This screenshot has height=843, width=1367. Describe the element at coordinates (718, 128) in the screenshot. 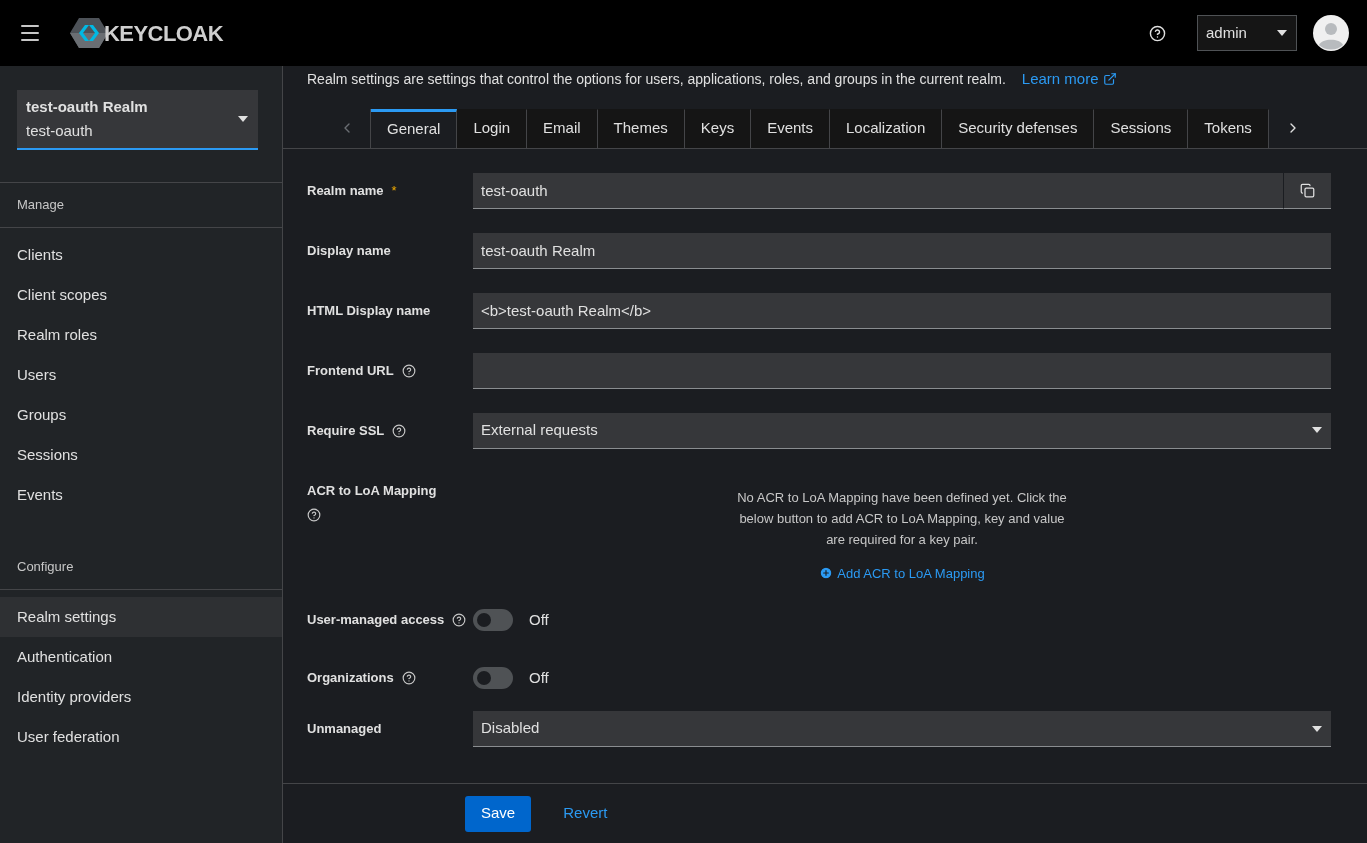

I see `tab: Keys` at that location.